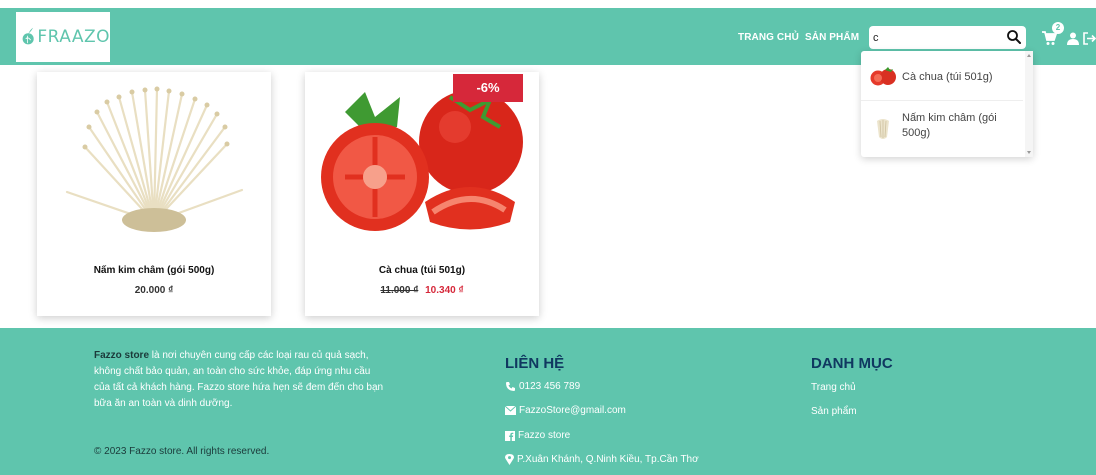 The width and height of the screenshot is (1096, 475). Describe the element at coordinates (1089, 38) in the screenshot. I see `logout-icon` at that location.